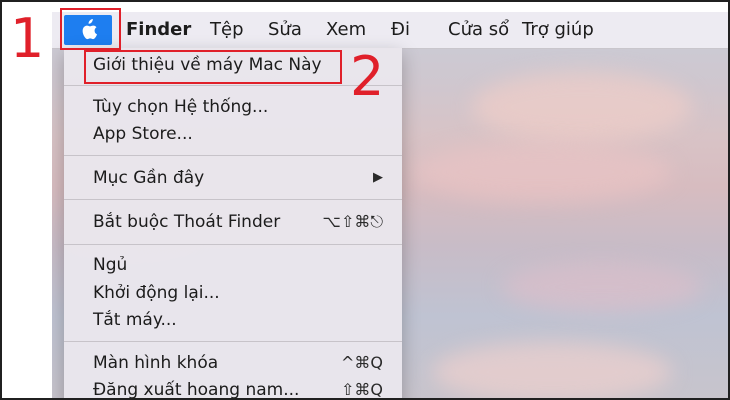 This screenshot has height=400, width=730. Describe the element at coordinates (558, 30) in the screenshot. I see `menu-help: Trợ giúp` at that location.